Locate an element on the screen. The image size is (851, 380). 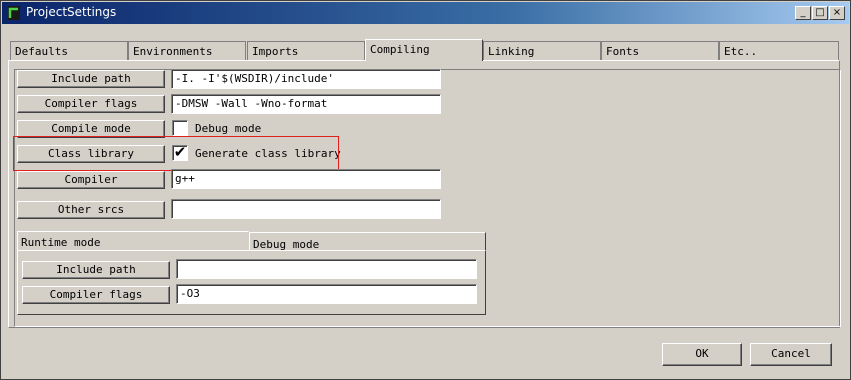
tab-linking: Linking is located at coordinates (542, 51).